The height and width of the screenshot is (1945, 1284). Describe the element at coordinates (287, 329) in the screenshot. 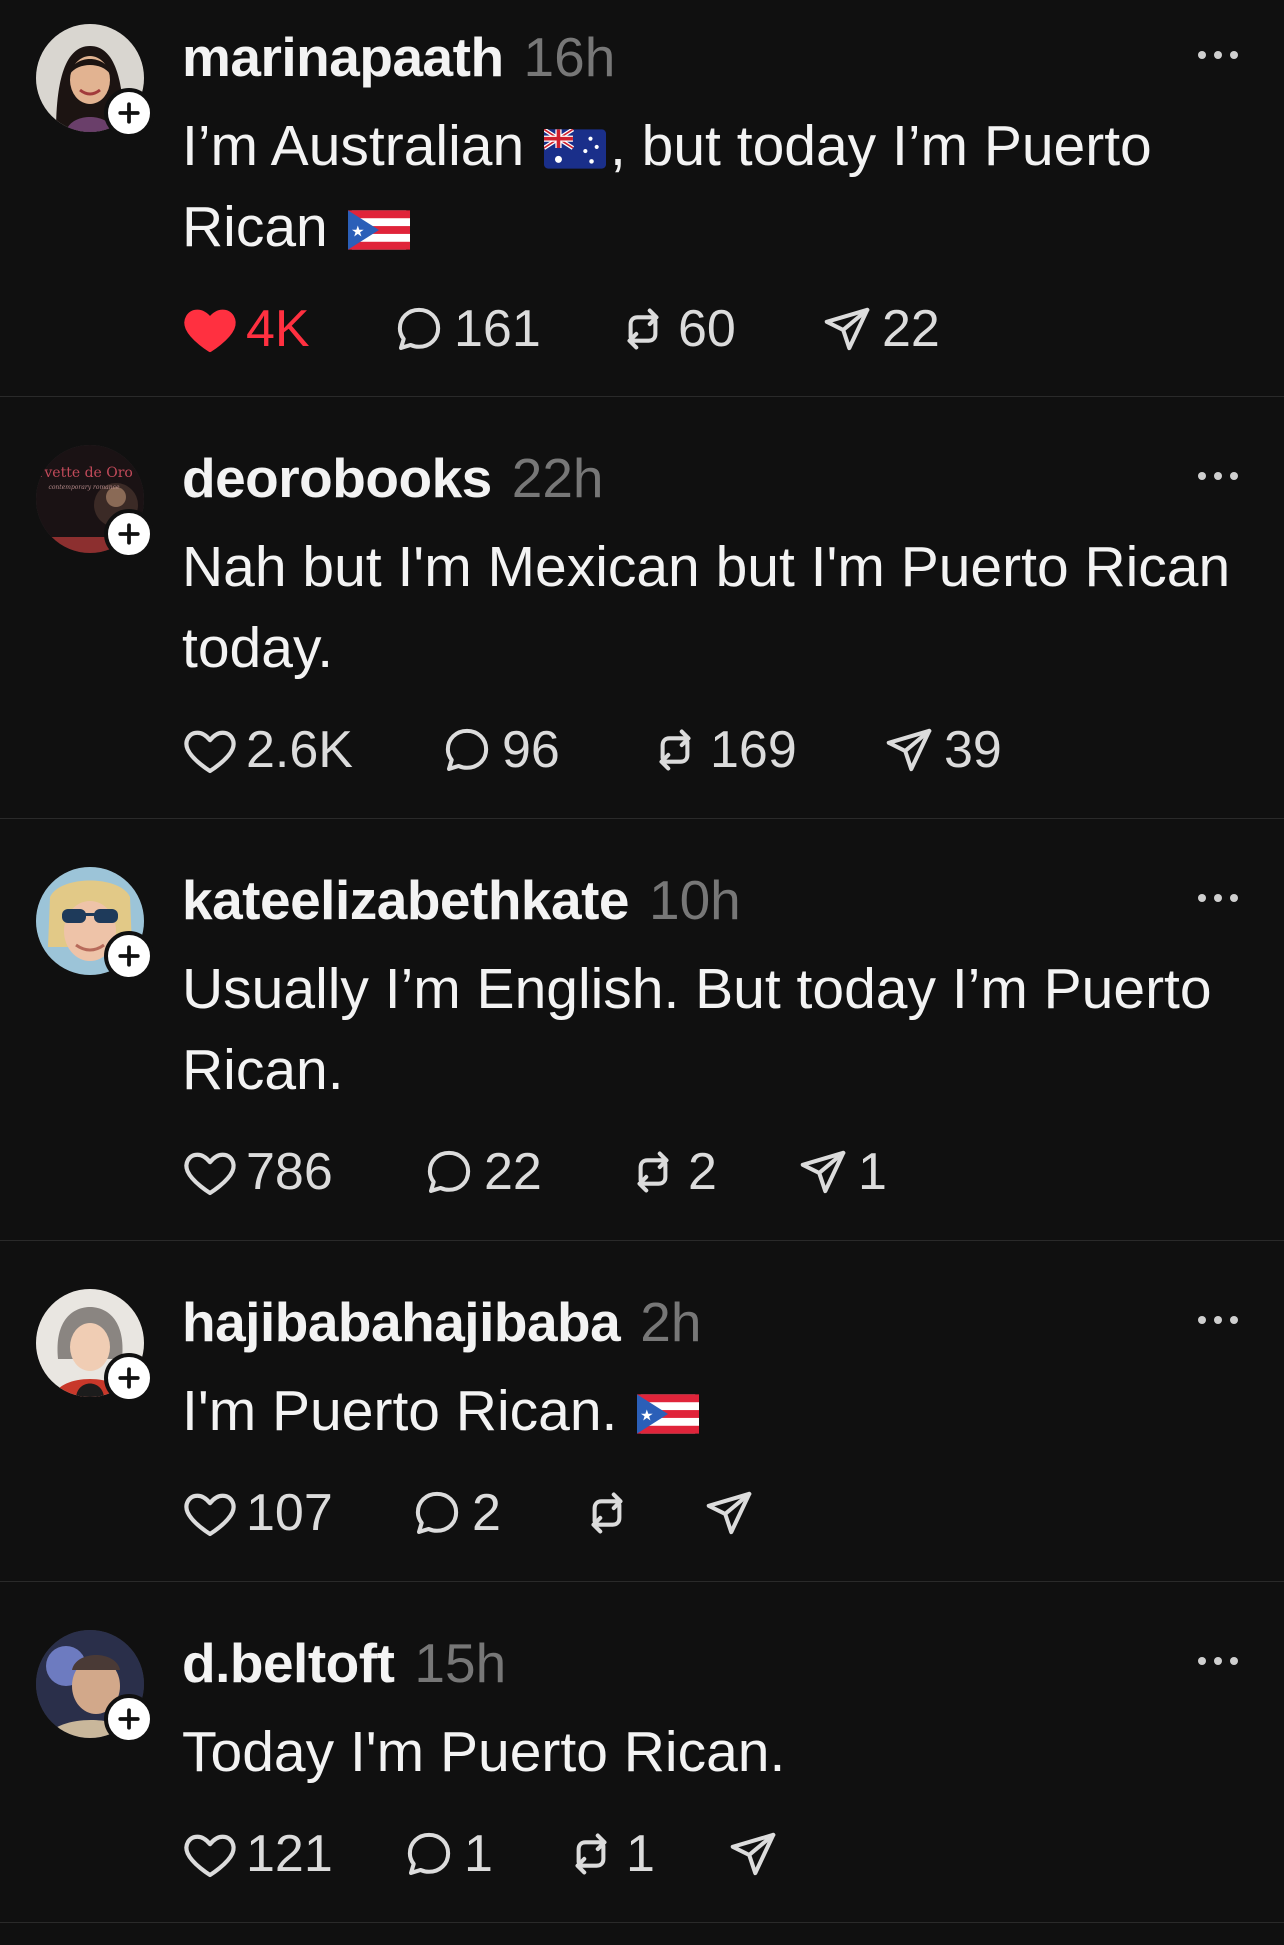

I see `like-button: 4K` at that location.